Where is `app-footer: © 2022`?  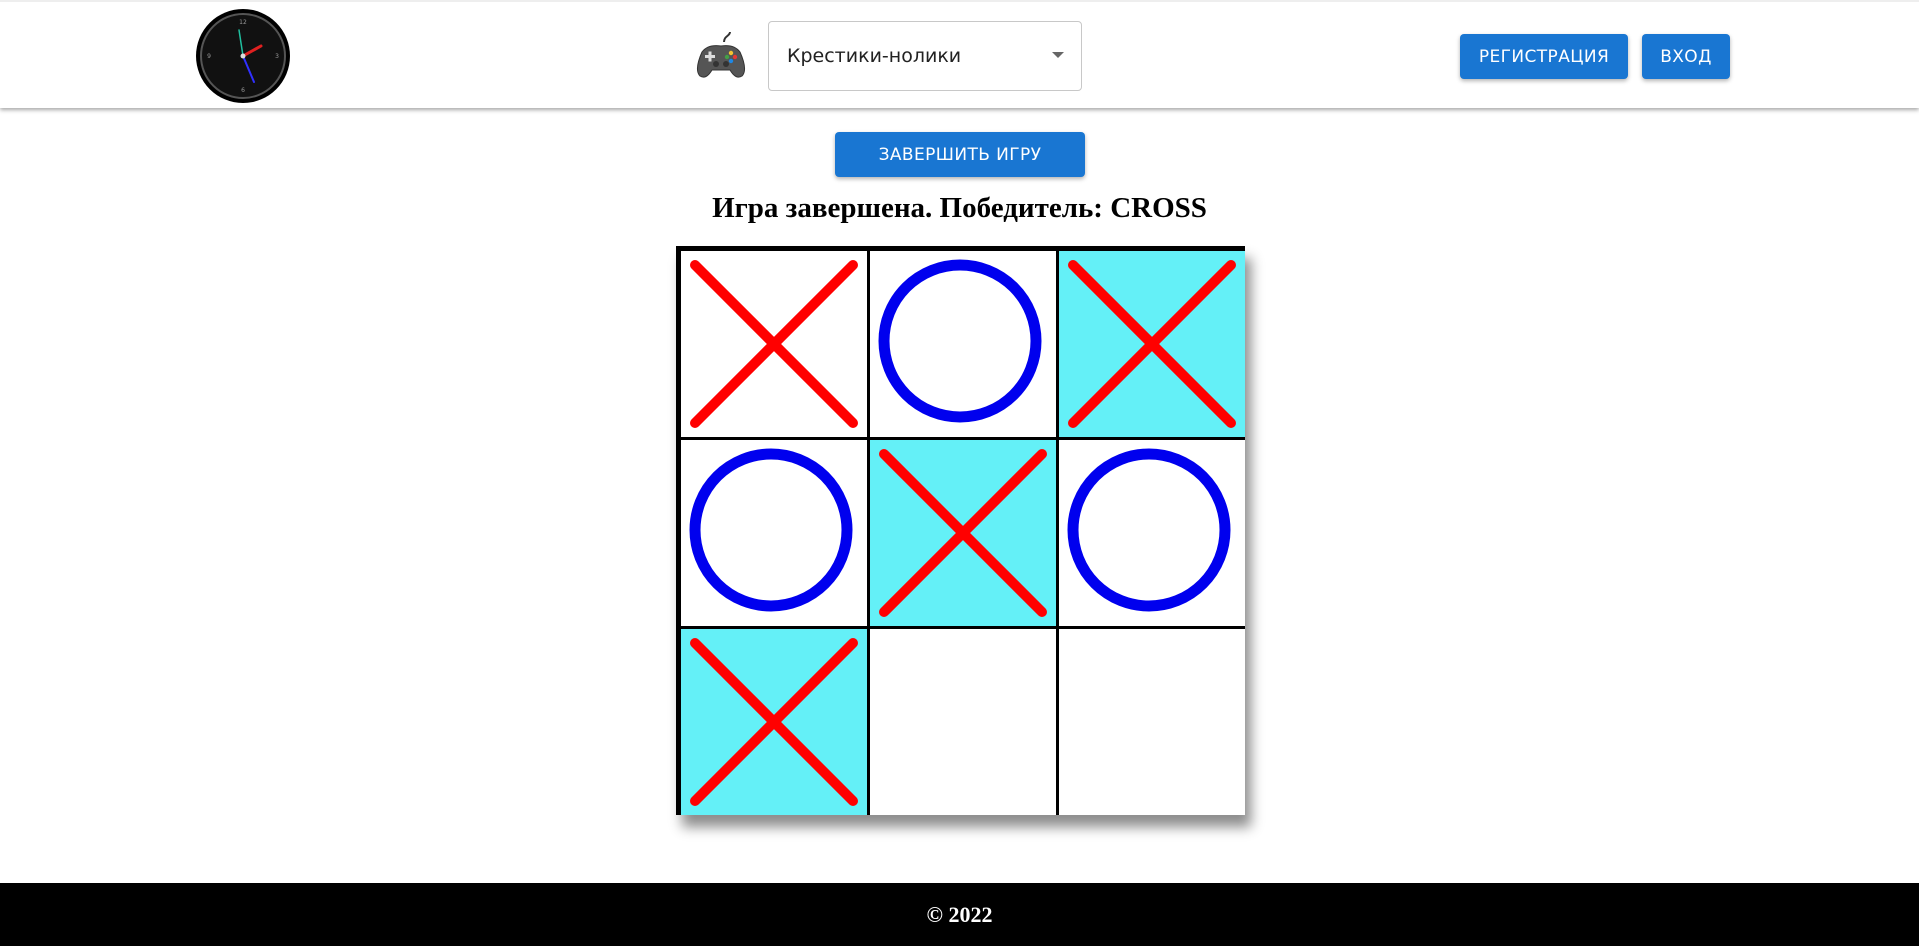
app-footer: © 2022 is located at coordinates (959, 914).